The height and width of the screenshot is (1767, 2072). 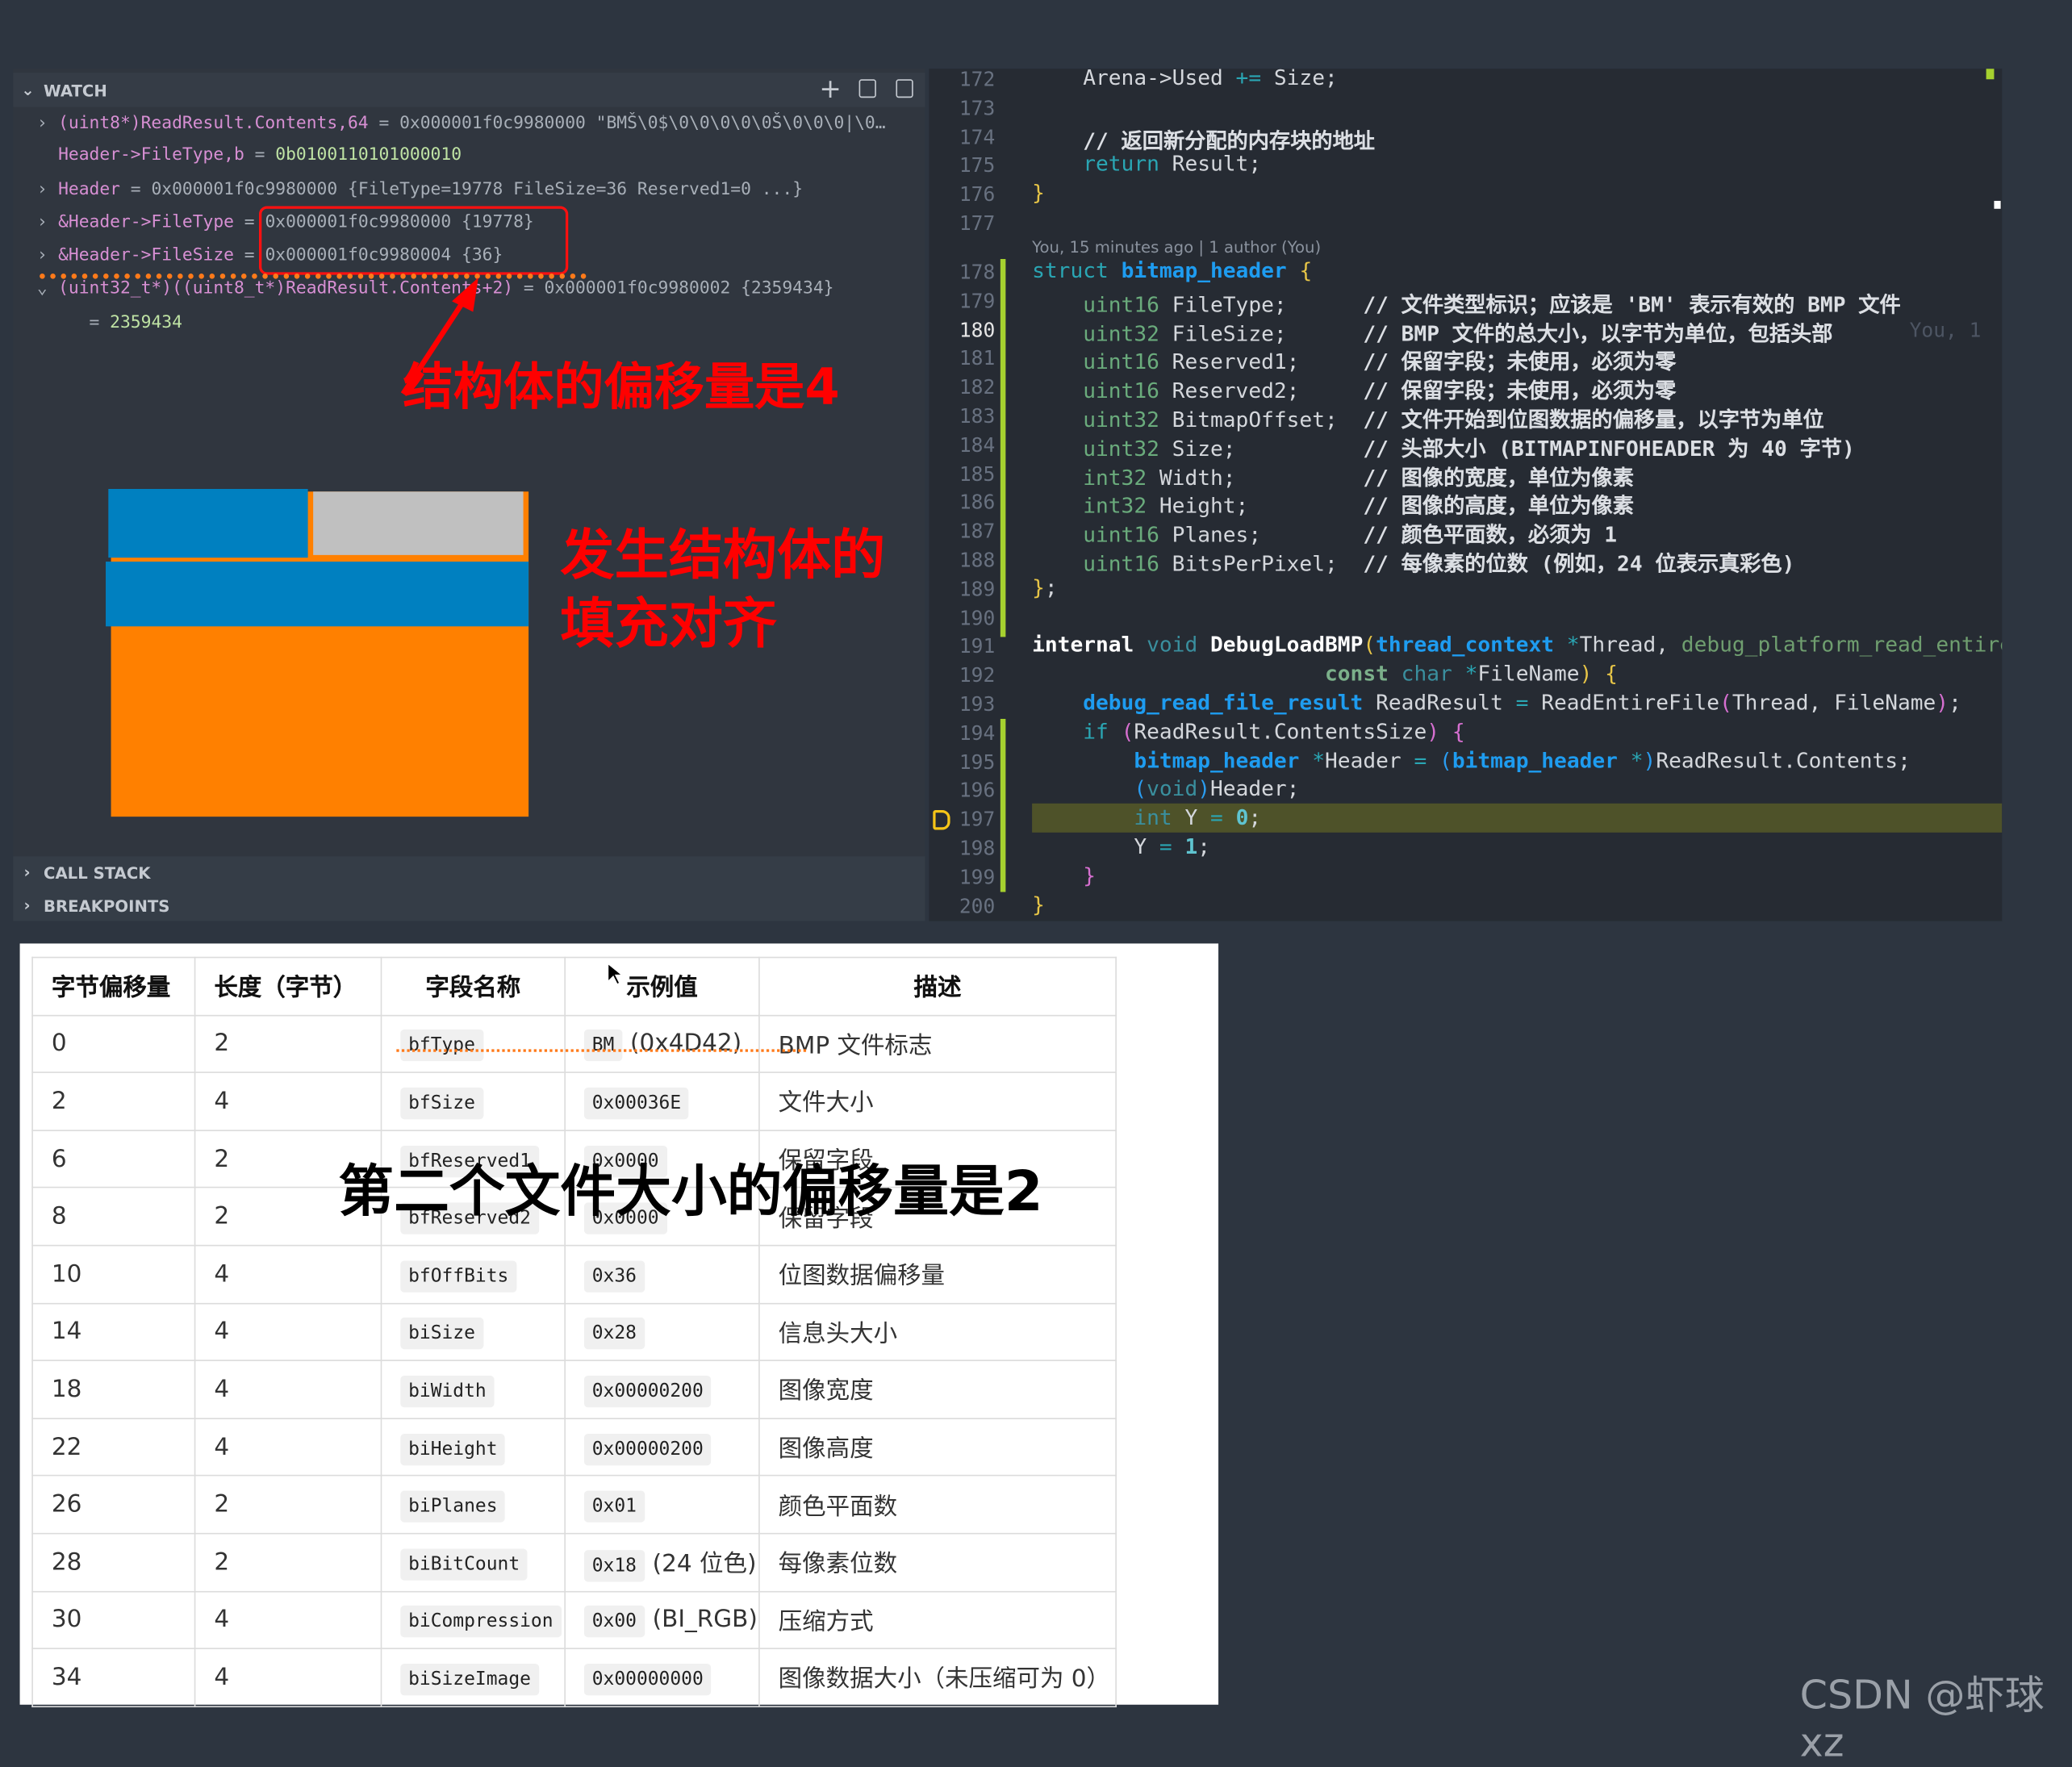 I want to click on line-number: 180, so click(x=977, y=330).